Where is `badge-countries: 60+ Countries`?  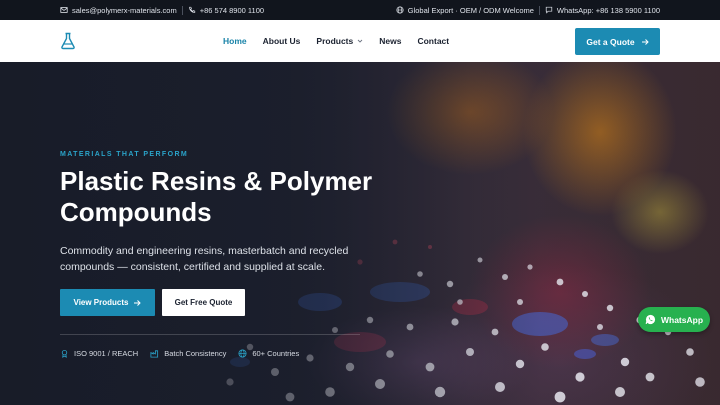
badge-countries: 60+ Countries is located at coordinates (268, 353).